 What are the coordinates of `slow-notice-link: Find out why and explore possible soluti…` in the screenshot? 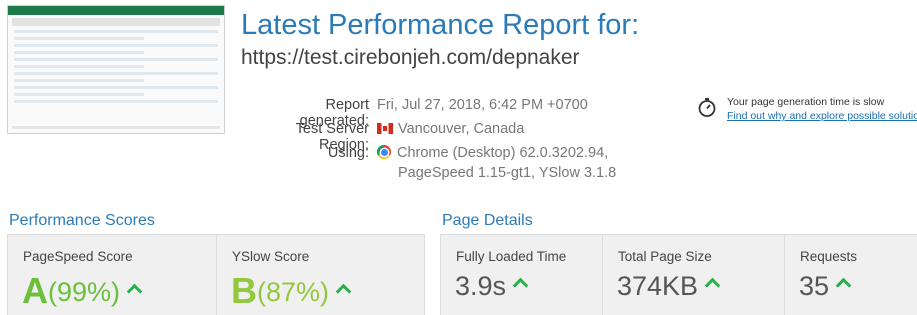 It's located at (822, 116).